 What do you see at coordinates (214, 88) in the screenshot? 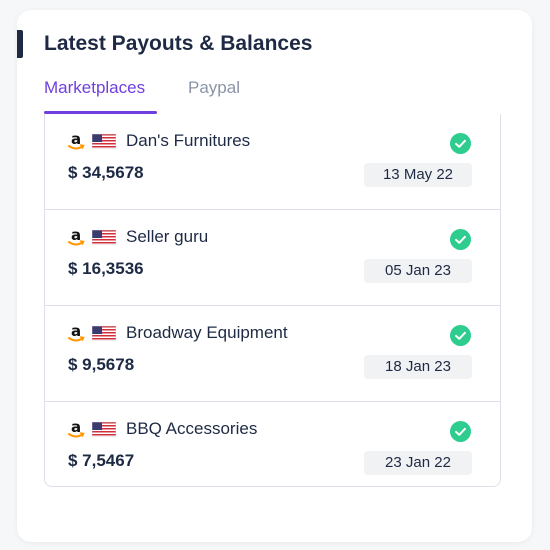
I see `tab-paypal: Paypal` at bounding box center [214, 88].